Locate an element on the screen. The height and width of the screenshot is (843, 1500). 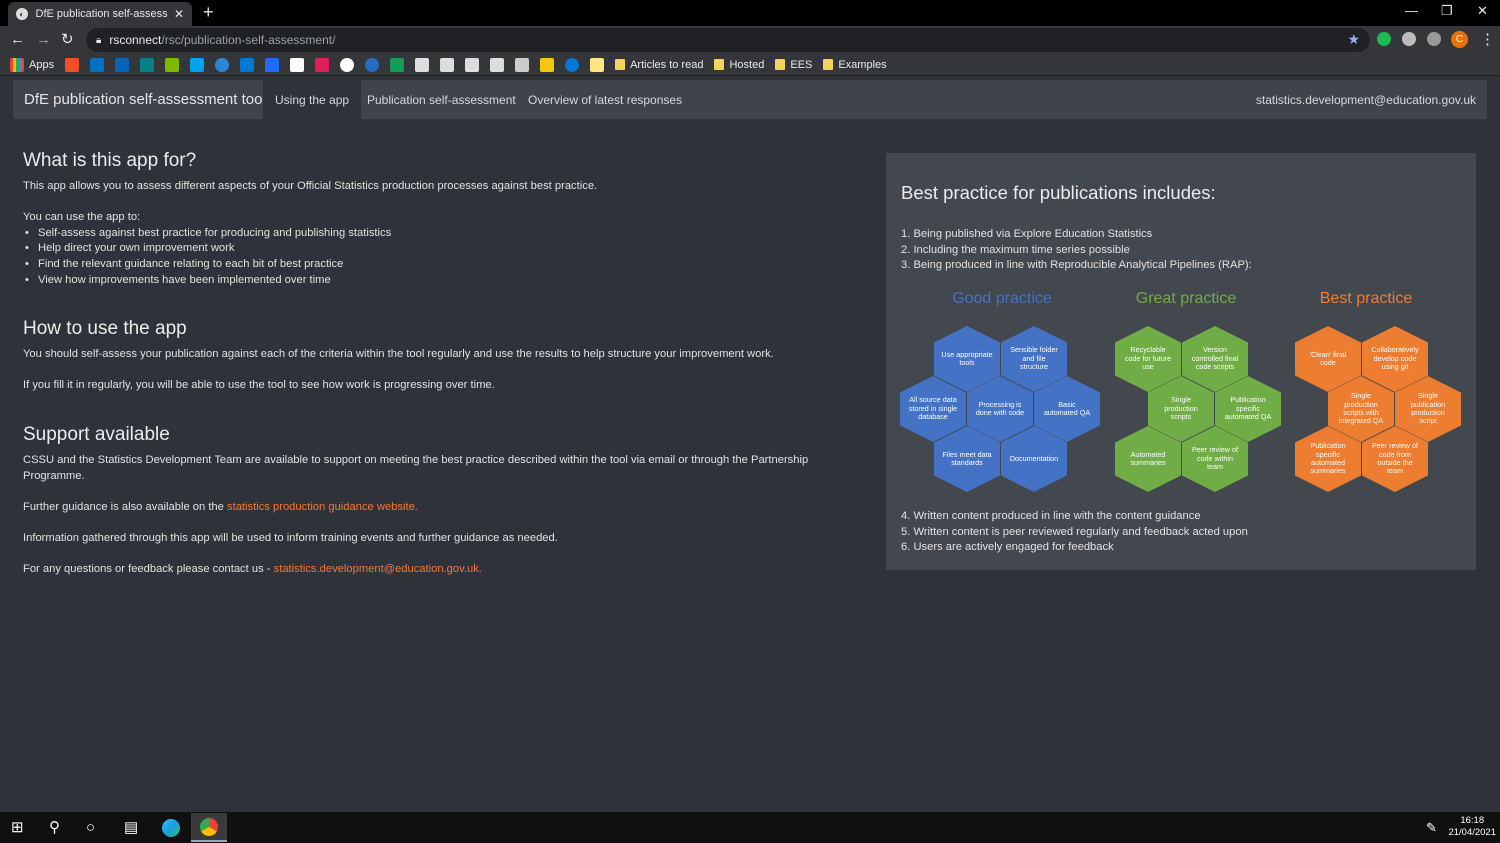
bookmark-folder-ees: EES is located at coordinates (793, 65).